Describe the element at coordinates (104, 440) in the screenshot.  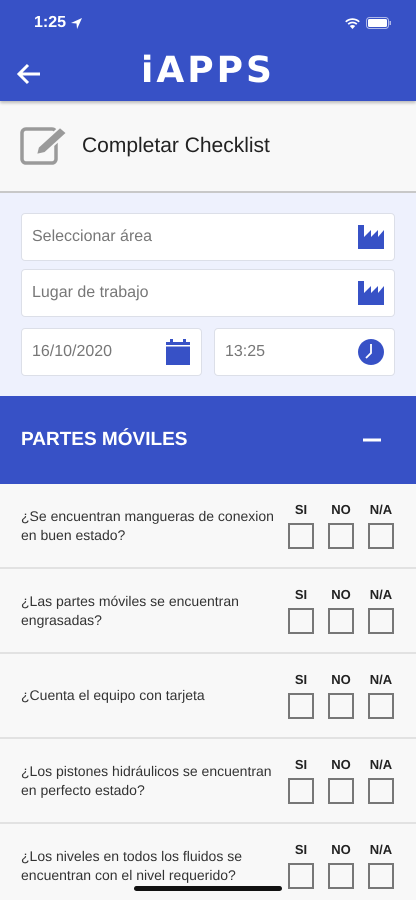
I see `section-title: PARTES MÓVILES` at that location.